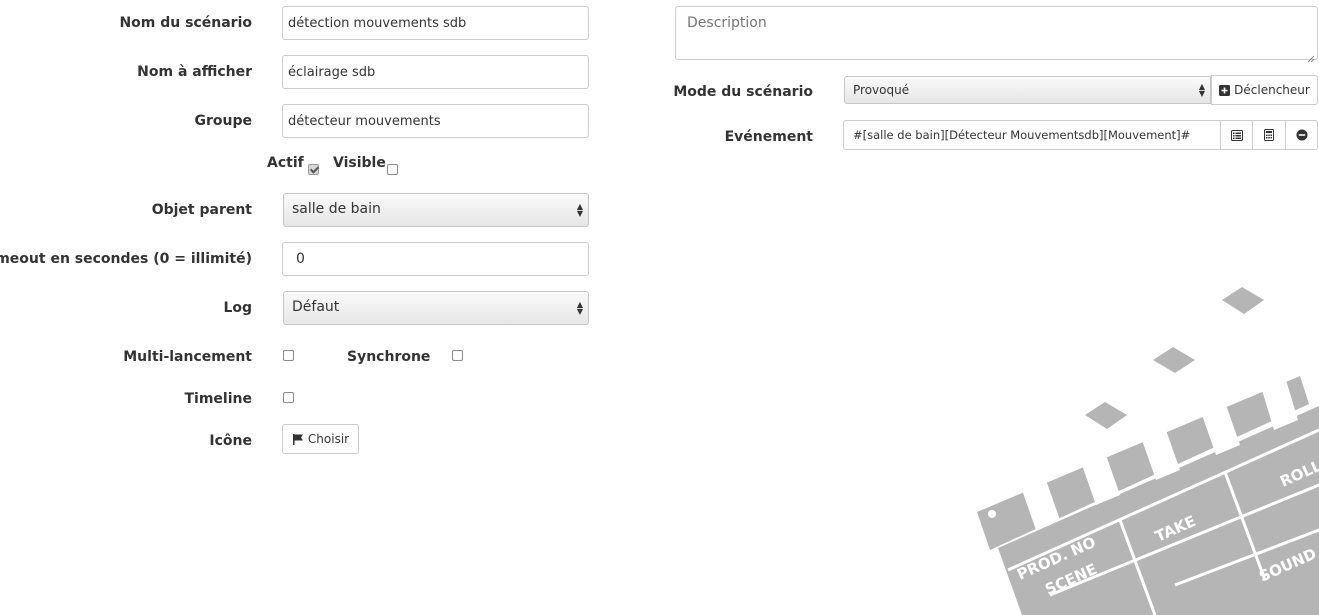 The width and height of the screenshot is (1319, 615). Describe the element at coordinates (126, 259) in the screenshot. I see `timeout-label: Timeout en secondes (0 = illimité)` at that location.